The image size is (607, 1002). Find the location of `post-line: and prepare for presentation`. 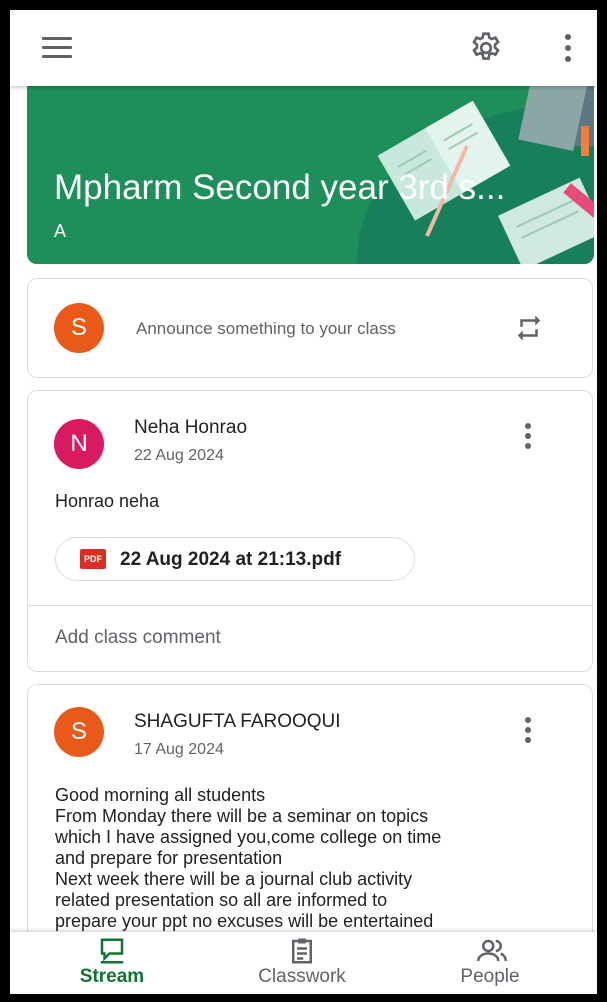

post-line: and prepare for presentation is located at coordinates (169, 858).